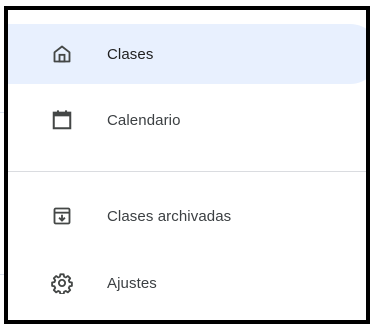 Image resolution: width=374 pixels, height=331 pixels. I want to click on calendar-icon, so click(62, 120).